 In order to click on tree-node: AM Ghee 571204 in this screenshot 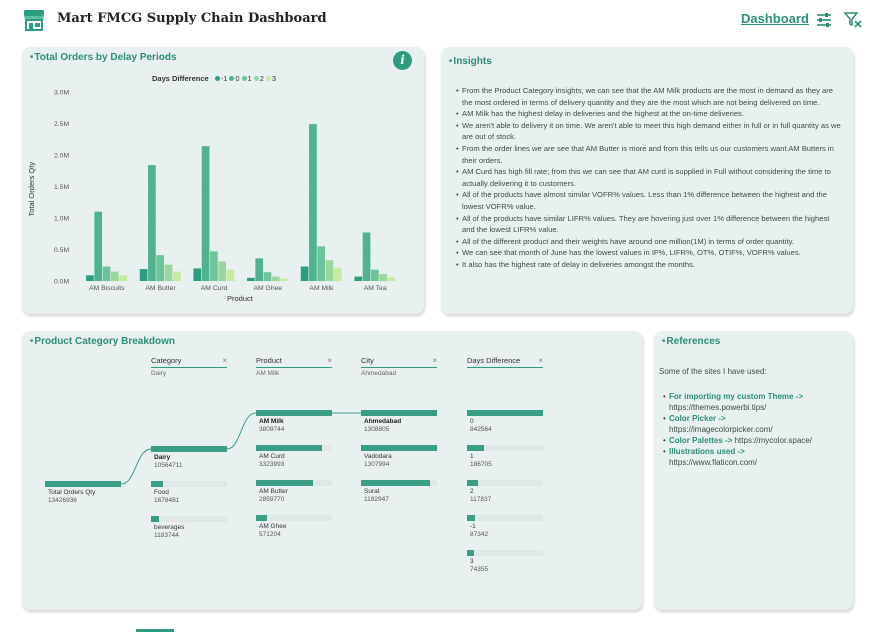, I will do `click(294, 528)`.